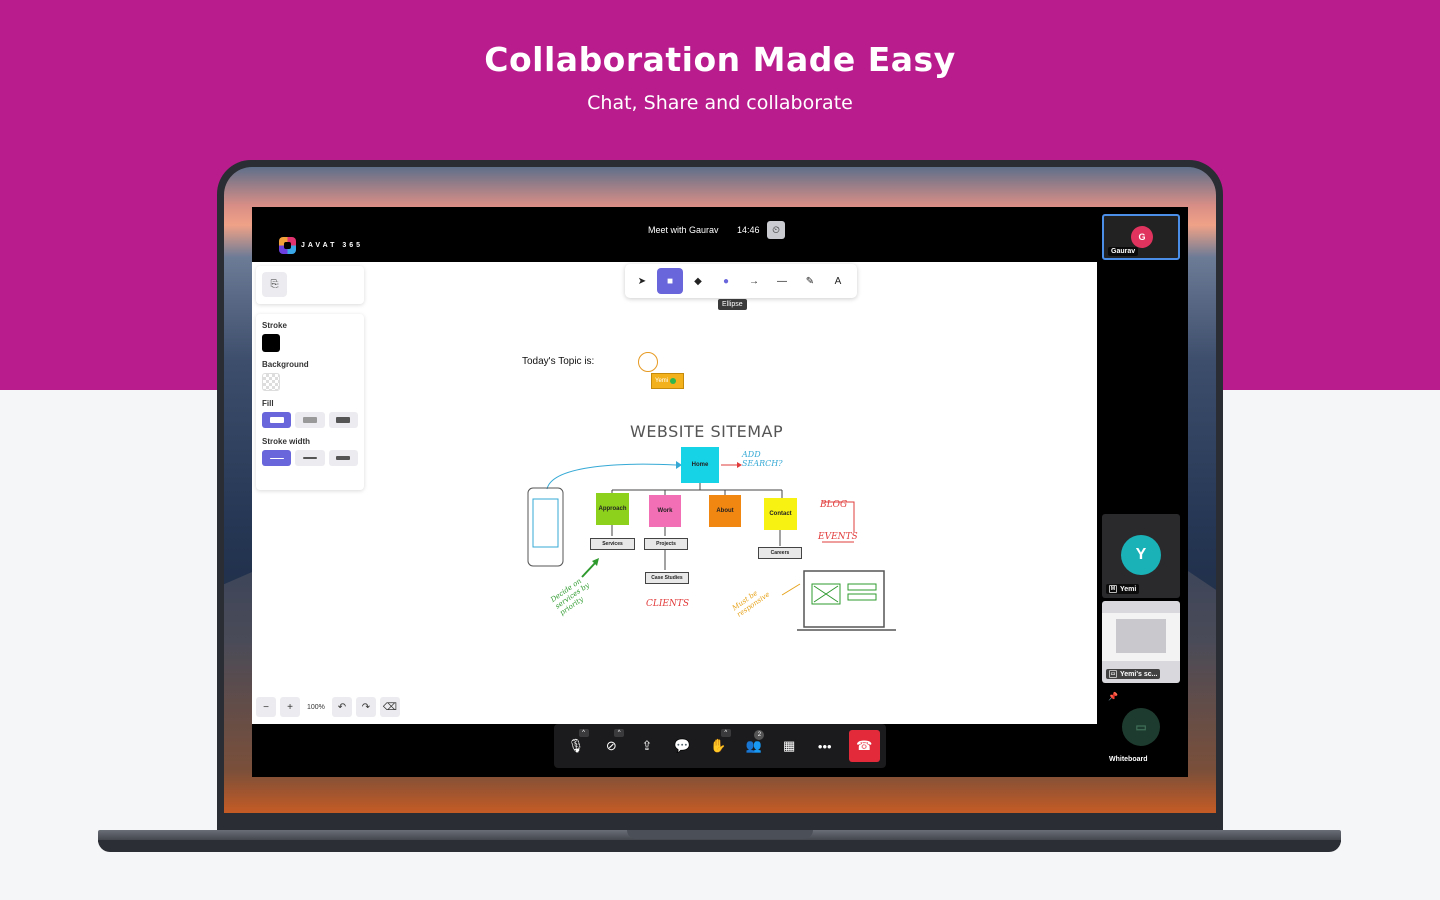  Describe the element at coordinates (754, 746) in the screenshot. I see `participants-icon: 👥 2` at that location.